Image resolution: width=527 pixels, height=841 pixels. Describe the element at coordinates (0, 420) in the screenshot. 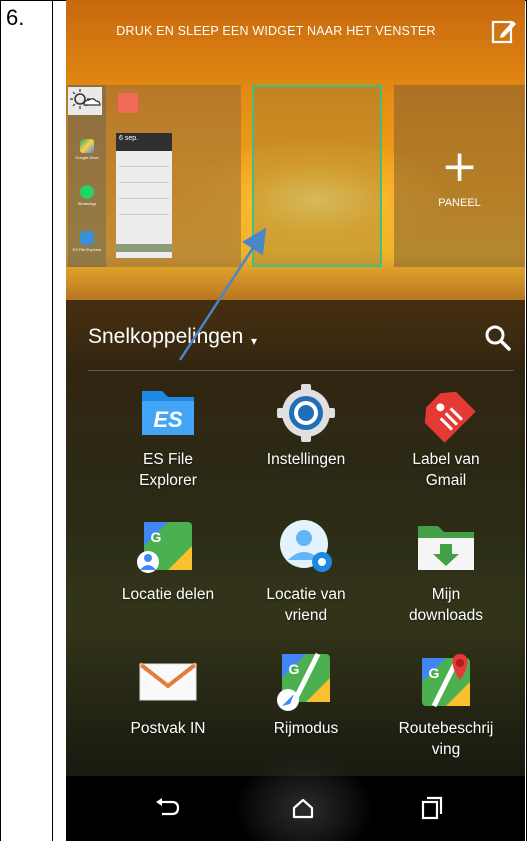

I see `table-border-left` at that location.